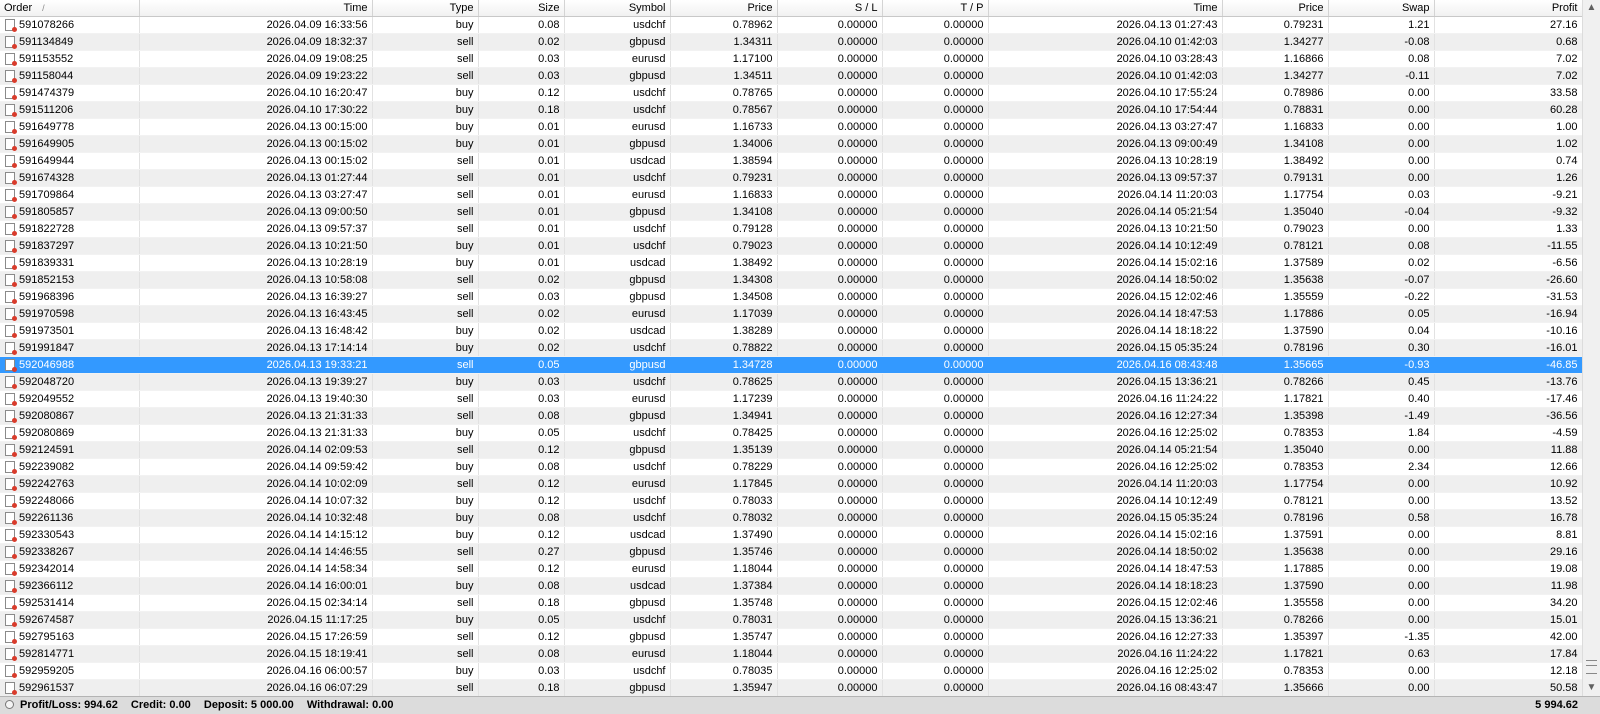 This screenshot has width=1600, height=714. I want to click on cell-value: 1.38289, so click(752, 331).